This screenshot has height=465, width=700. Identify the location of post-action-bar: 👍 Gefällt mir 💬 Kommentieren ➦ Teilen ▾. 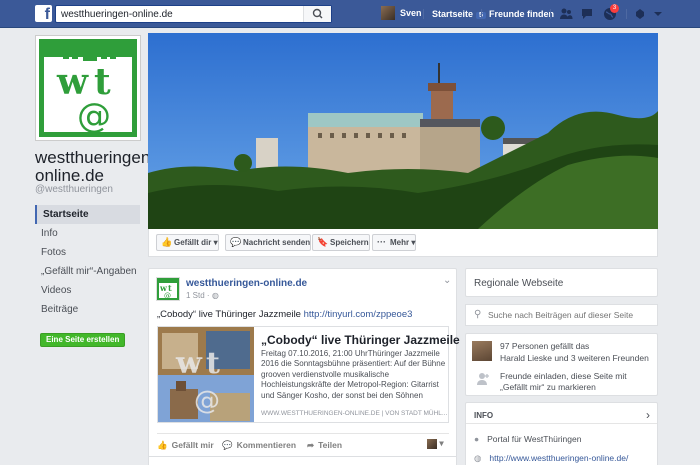
(303, 444).